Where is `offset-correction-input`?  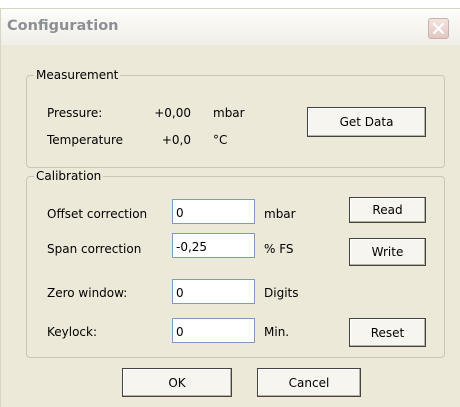 offset-correction-input is located at coordinates (213, 211).